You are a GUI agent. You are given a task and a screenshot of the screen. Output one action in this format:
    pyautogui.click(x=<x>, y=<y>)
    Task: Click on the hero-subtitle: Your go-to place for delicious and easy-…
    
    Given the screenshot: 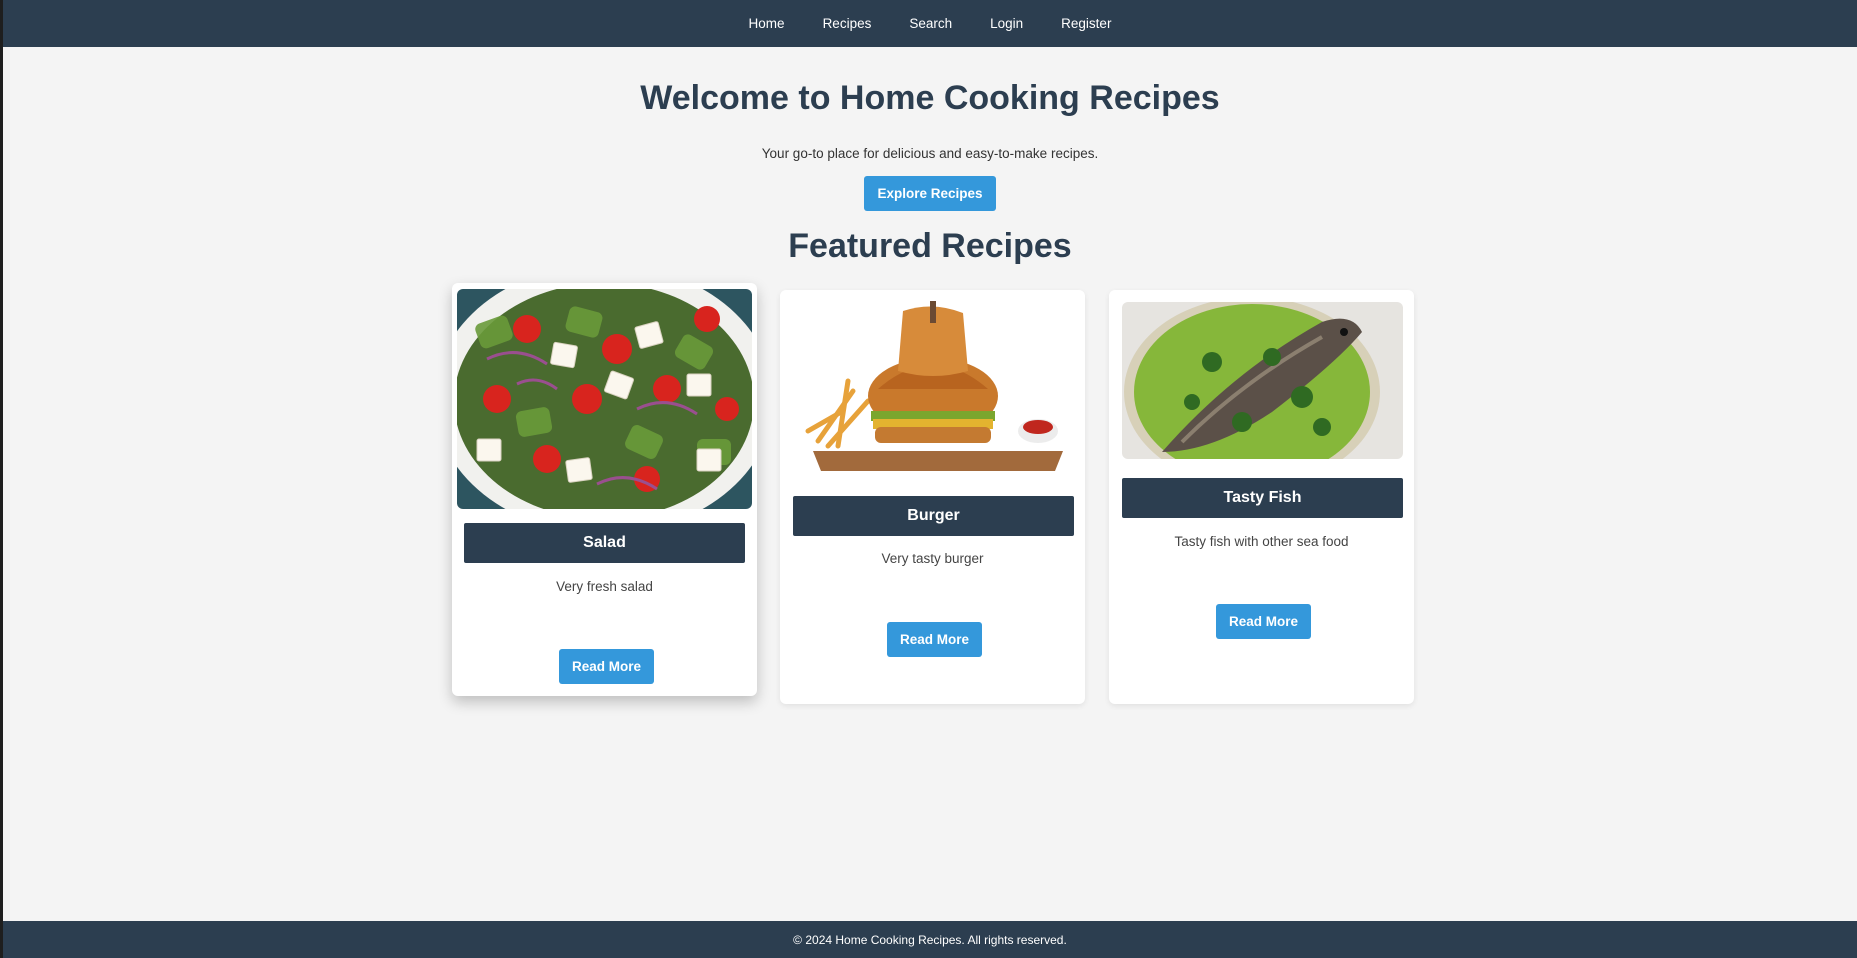 What is the action you would take?
    pyautogui.click(x=930, y=153)
    